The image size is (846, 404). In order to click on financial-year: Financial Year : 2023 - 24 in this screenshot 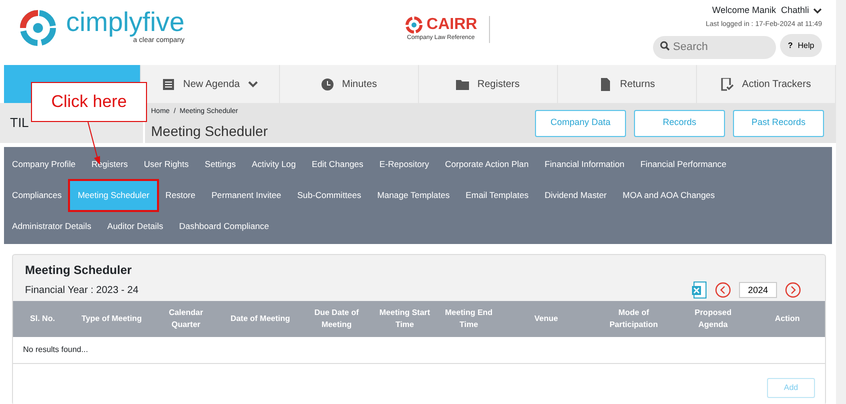, I will do `click(81, 291)`.